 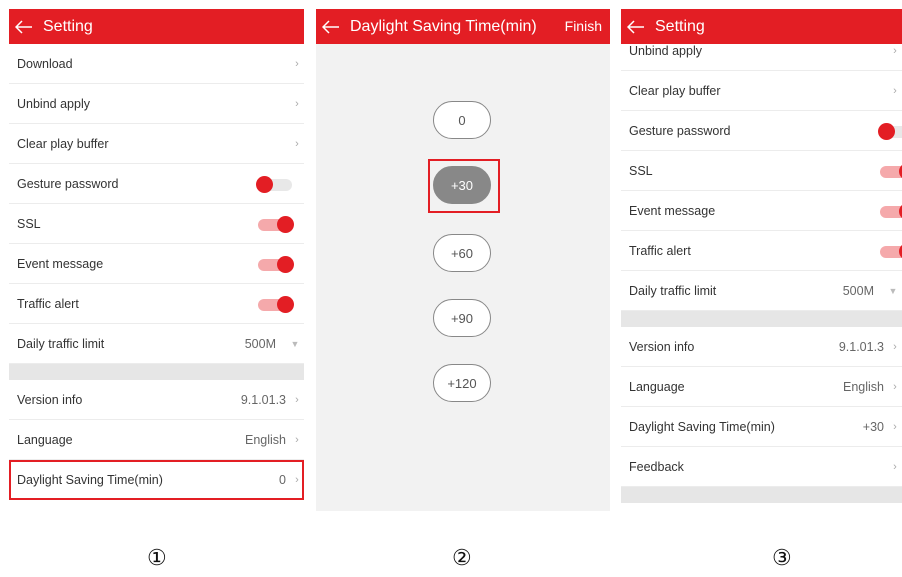 I want to click on row-label: Download, so click(x=45, y=63).